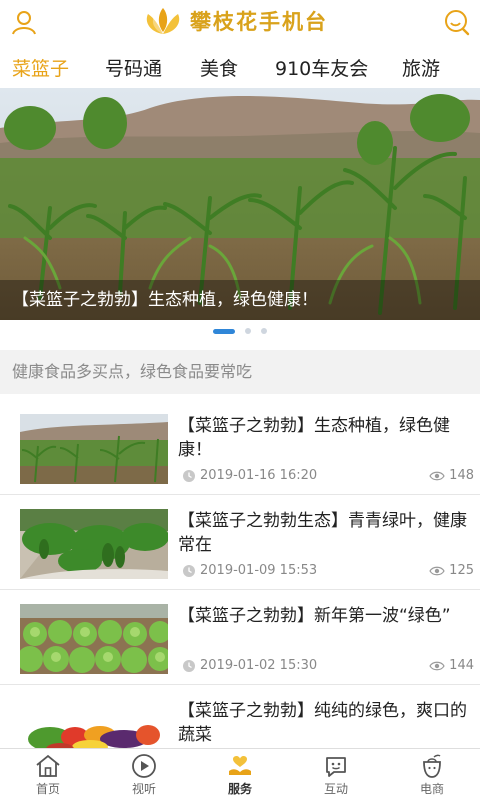 The image size is (480, 800). I want to click on tab-number-directory: 号码通, so click(133, 67).